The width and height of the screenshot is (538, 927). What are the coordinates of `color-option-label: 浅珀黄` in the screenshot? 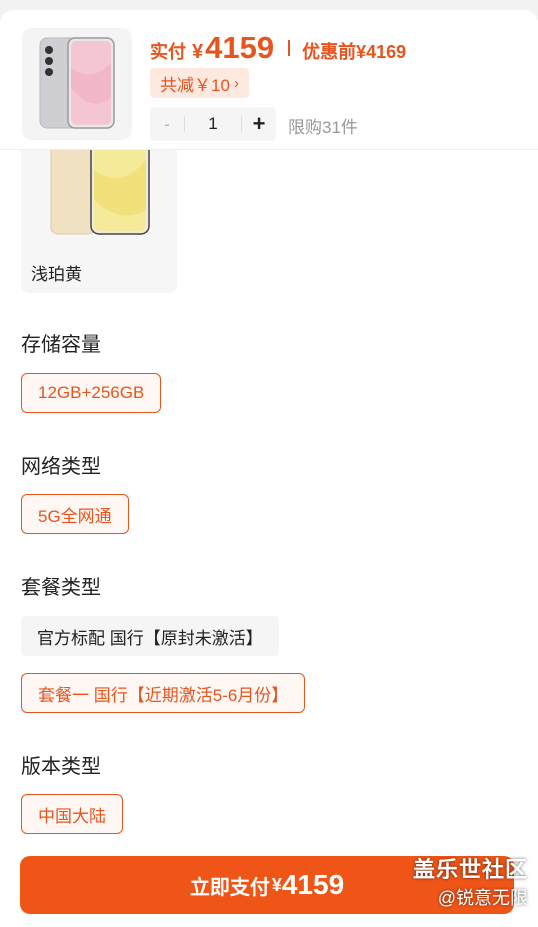 It's located at (56, 274).